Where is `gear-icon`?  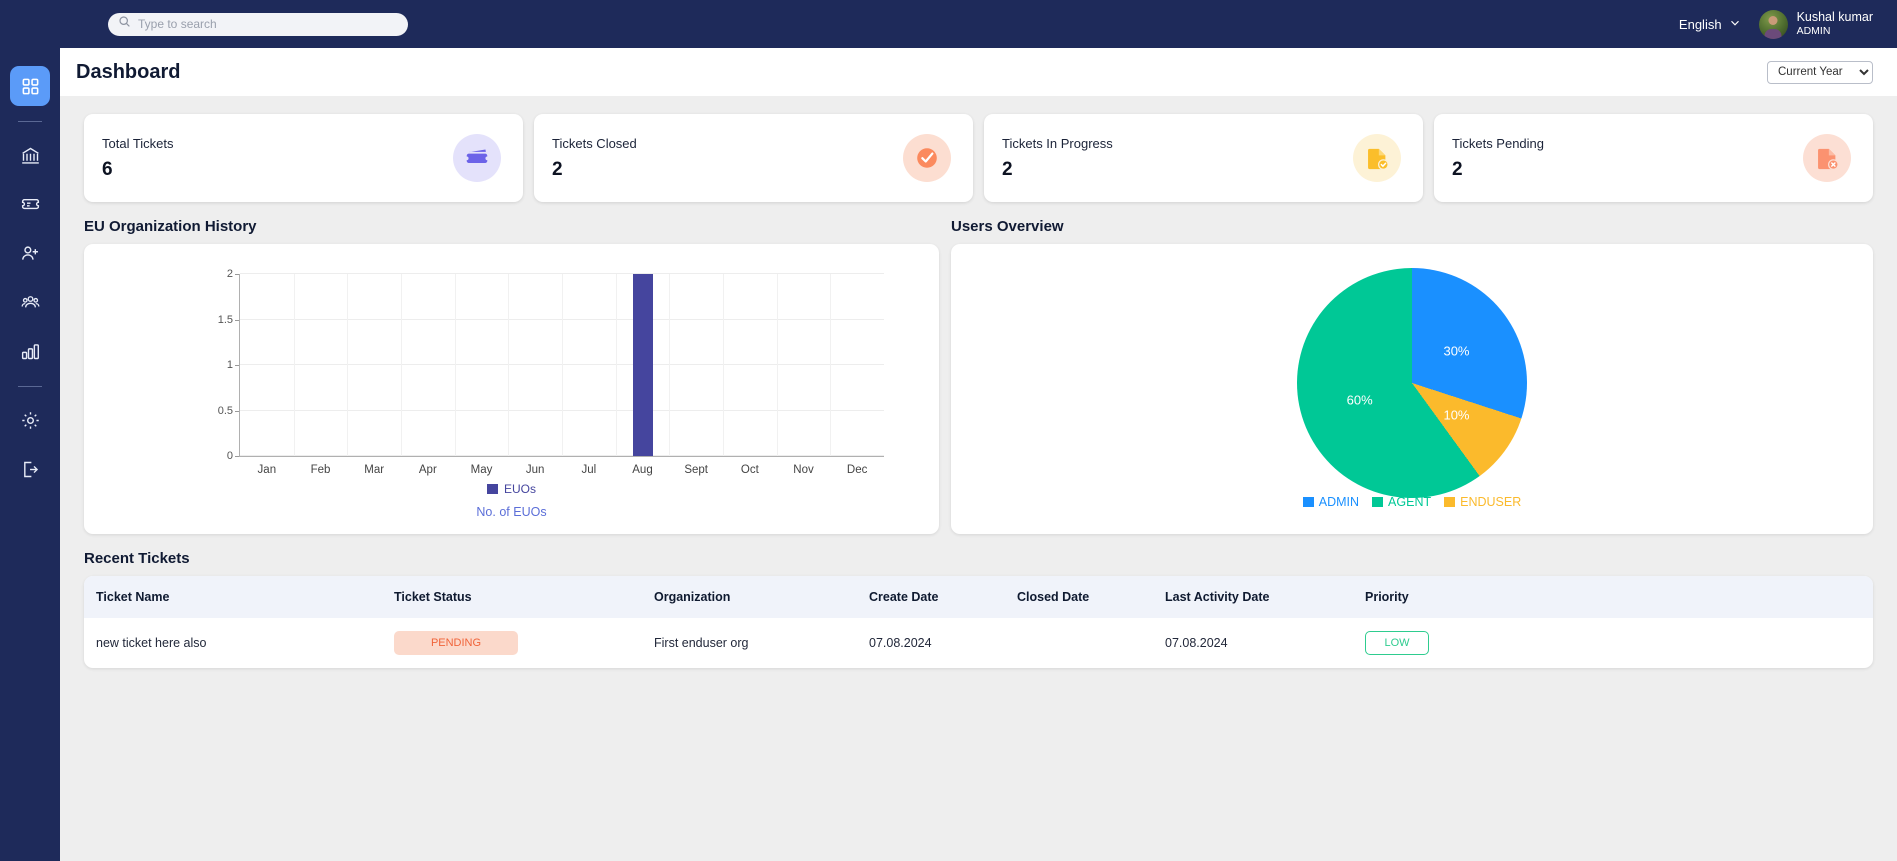
gear-icon is located at coordinates (30, 420).